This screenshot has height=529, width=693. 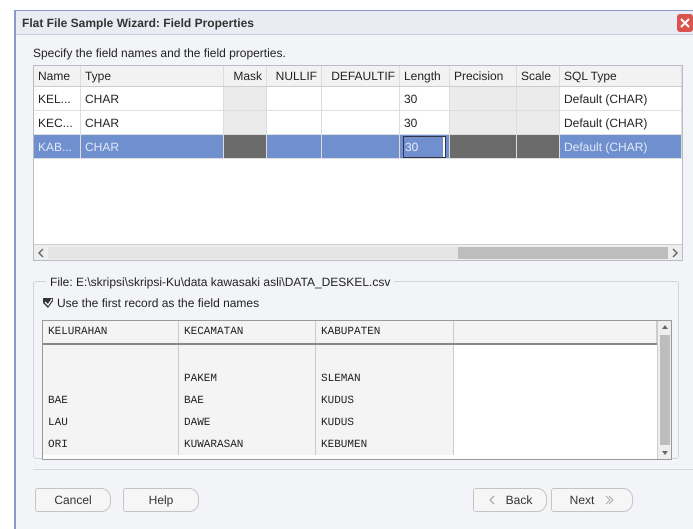 What do you see at coordinates (425, 76) in the screenshot?
I see `column-header: Length` at bounding box center [425, 76].